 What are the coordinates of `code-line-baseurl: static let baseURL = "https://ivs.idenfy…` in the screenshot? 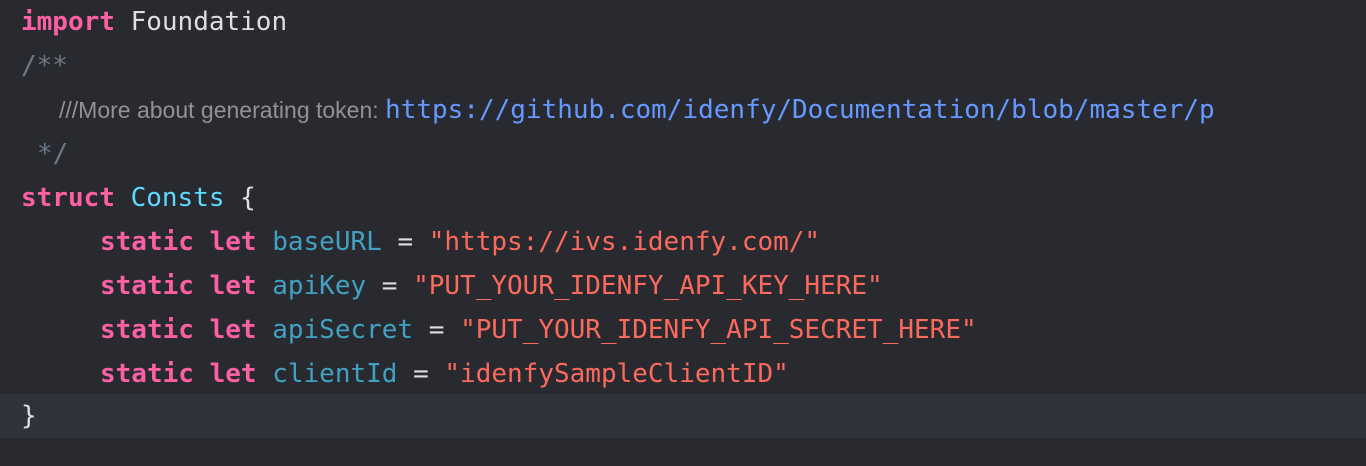 It's located at (683, 242).